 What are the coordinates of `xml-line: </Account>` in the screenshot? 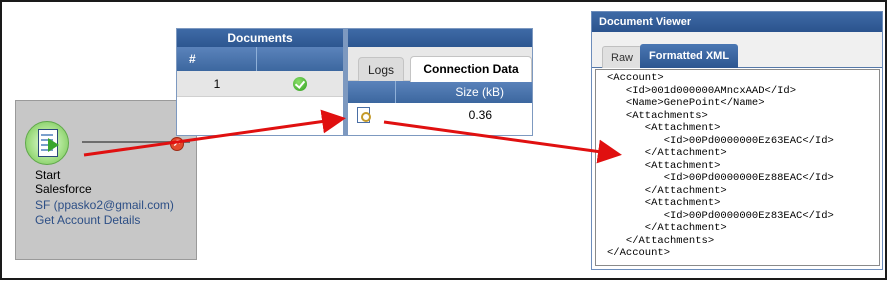 It's located at (639, 253).